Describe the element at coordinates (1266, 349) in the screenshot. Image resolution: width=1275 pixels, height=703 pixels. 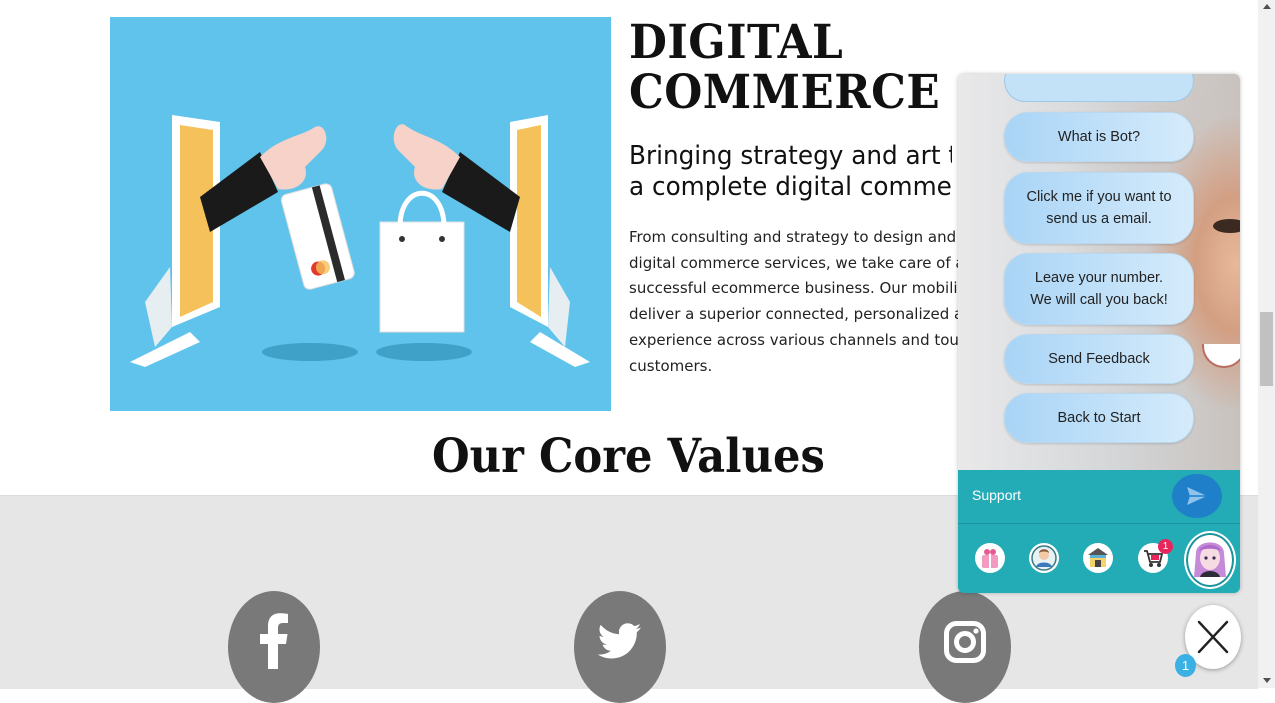
I see `scrollbar-thumb` at that location.